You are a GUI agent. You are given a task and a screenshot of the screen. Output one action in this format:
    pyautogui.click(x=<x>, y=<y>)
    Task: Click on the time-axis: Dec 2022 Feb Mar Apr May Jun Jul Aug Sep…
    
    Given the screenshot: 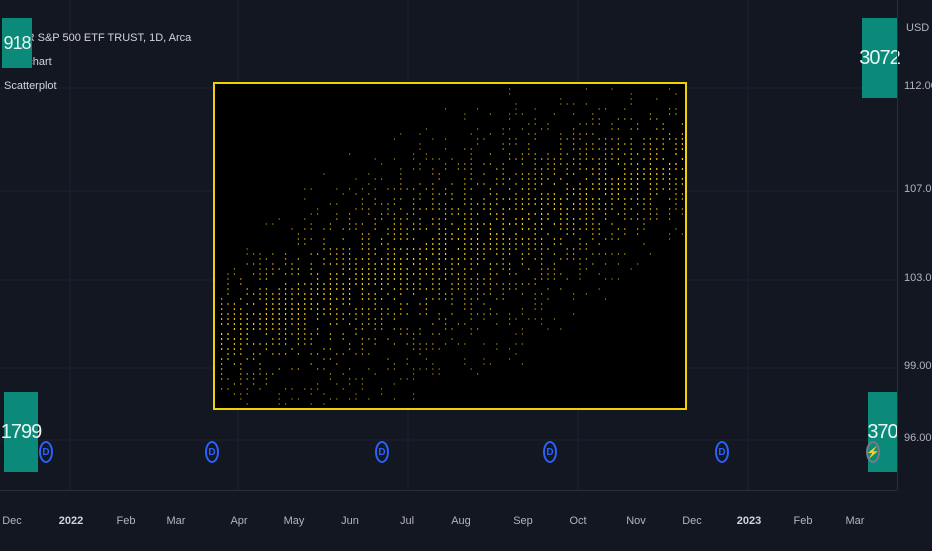 What is the action you would take?
    pyautogui.click(x=448, y=520)
    